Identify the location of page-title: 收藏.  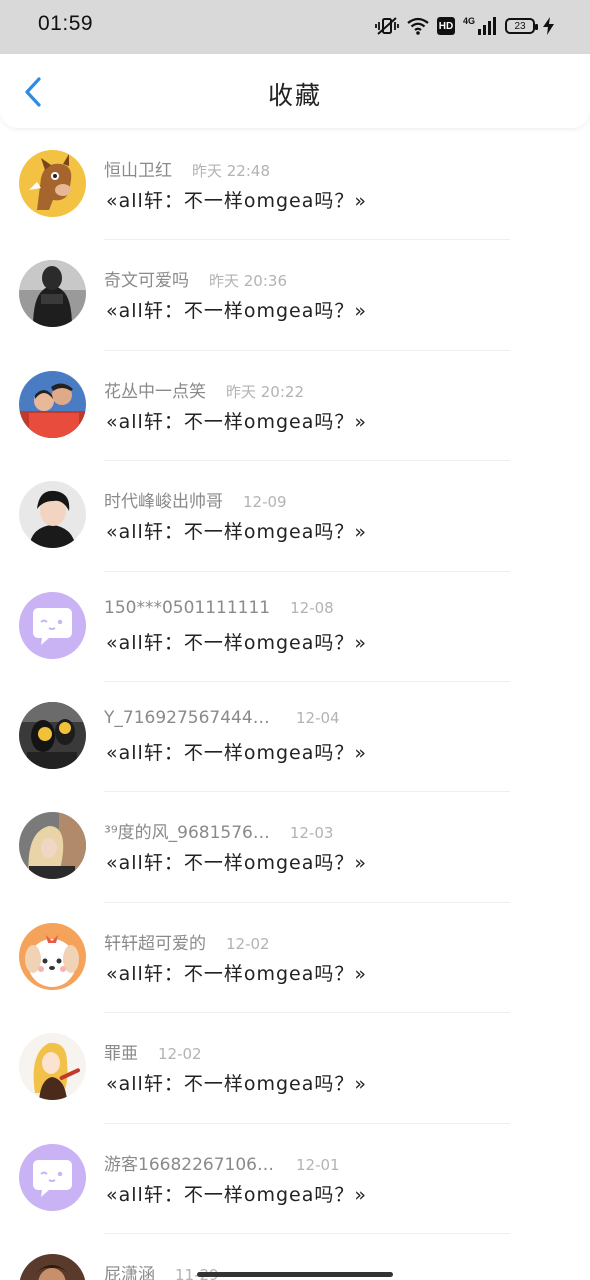
(294, 95).